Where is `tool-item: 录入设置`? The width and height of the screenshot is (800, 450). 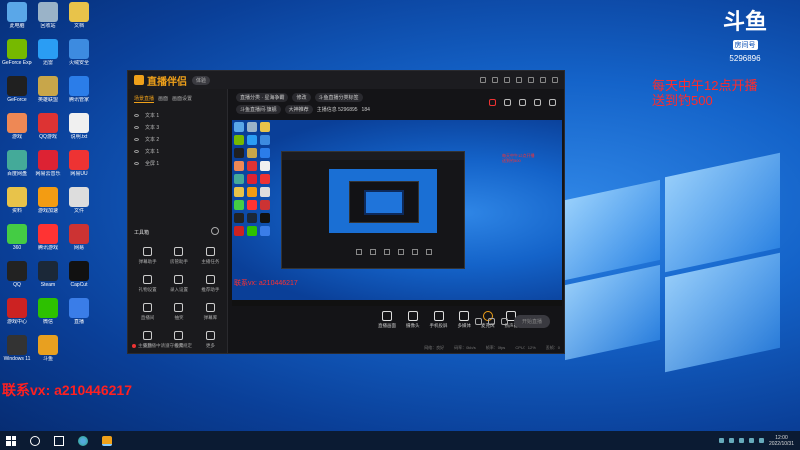
tool-item: 录入设置 is located at coordinates (178, 284).